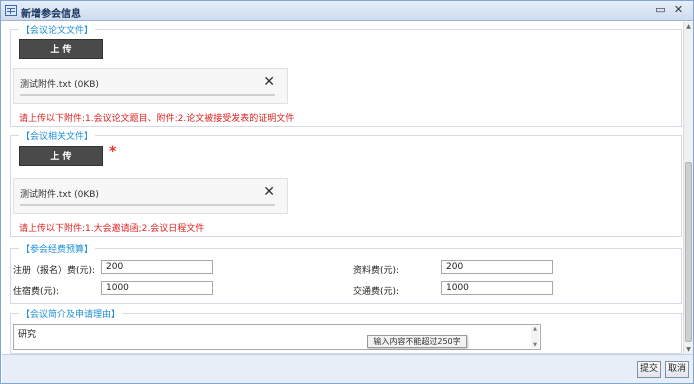  What do you see at coordinates (535, 337) in the screenshot?
I see `textarea-scrollbar: ▲ ▼` at bounding box center [535, 337].